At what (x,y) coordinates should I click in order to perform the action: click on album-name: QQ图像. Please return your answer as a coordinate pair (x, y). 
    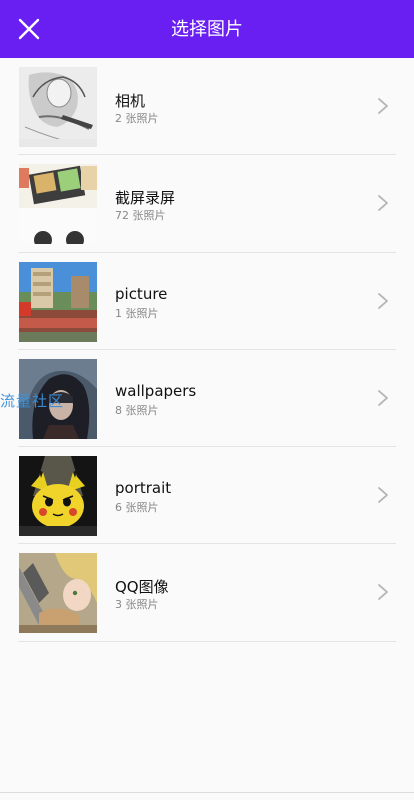
    Looking at the image, I should click on (142, 587).